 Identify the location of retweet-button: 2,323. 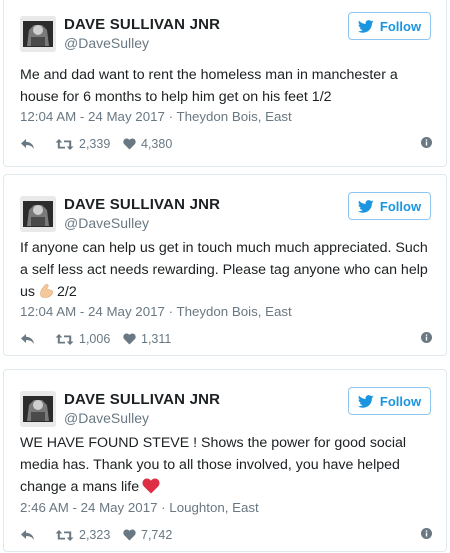
(82, 535).